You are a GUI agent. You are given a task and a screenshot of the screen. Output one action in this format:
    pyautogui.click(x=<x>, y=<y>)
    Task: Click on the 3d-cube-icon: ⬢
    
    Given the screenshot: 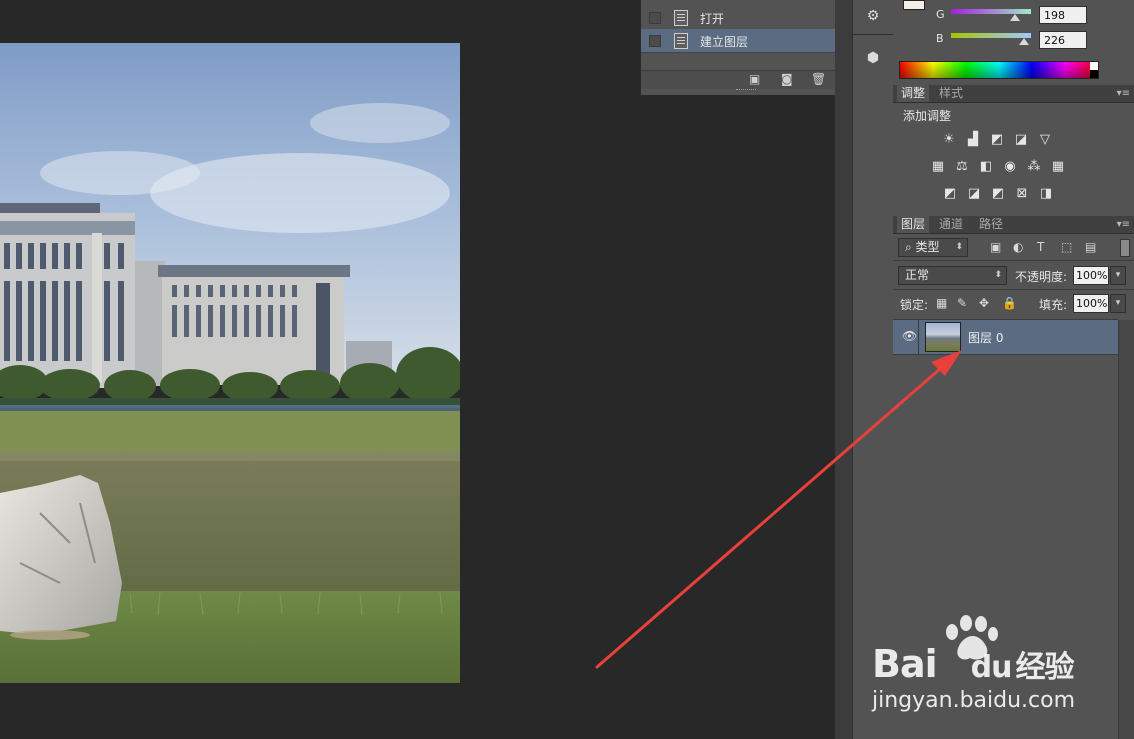 What is the action you would take?
    pyautogui.click(x=873, y=58)
    